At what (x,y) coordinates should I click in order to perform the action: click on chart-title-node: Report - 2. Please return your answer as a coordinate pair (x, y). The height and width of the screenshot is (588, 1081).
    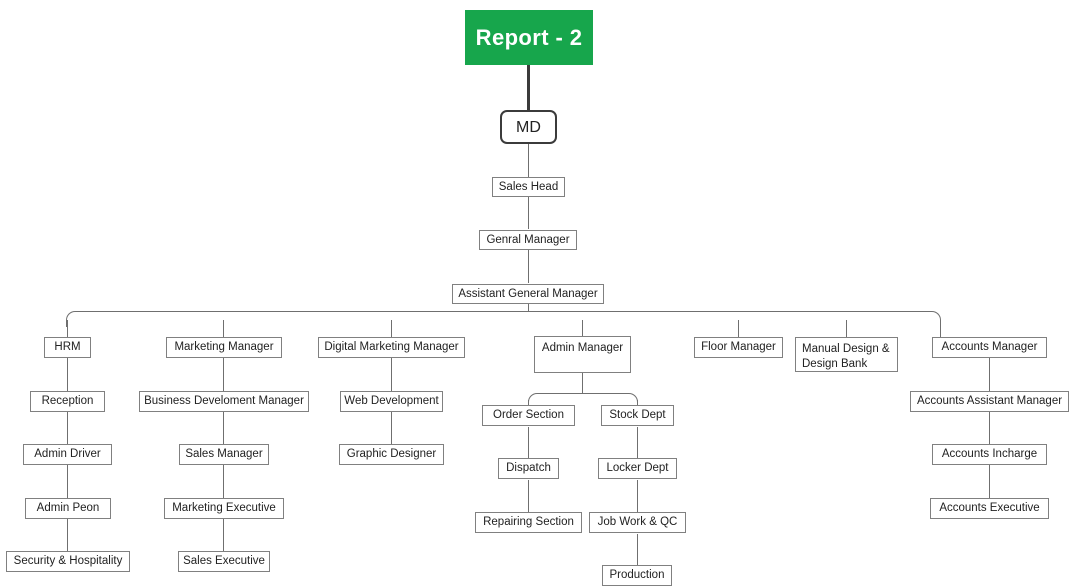
    Looking at the image, I should click on (529, 37).